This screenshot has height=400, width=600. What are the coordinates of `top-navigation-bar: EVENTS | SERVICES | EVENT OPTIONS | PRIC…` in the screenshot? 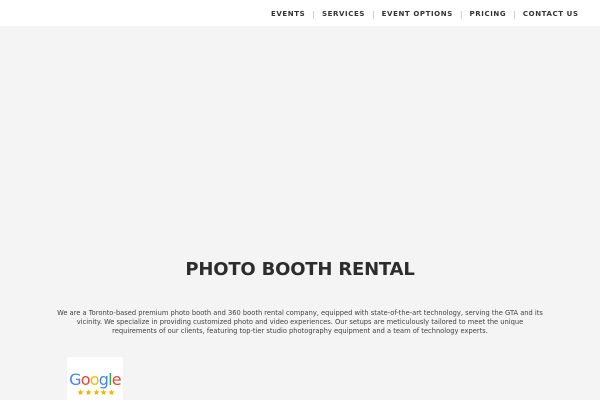 It's located at (300, 13).